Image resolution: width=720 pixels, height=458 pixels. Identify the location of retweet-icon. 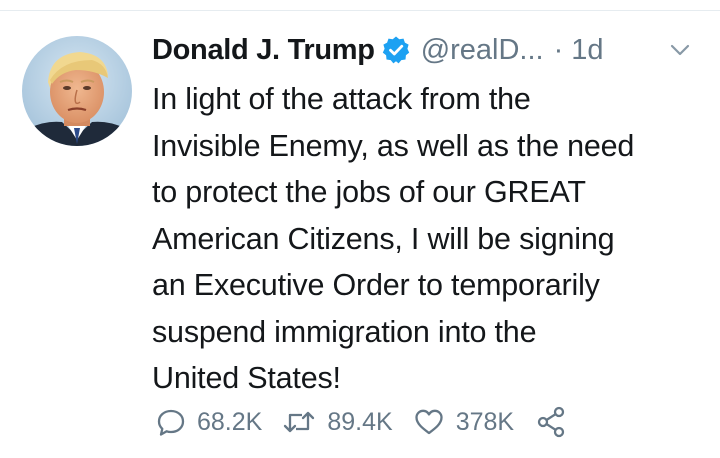
(299, 422).